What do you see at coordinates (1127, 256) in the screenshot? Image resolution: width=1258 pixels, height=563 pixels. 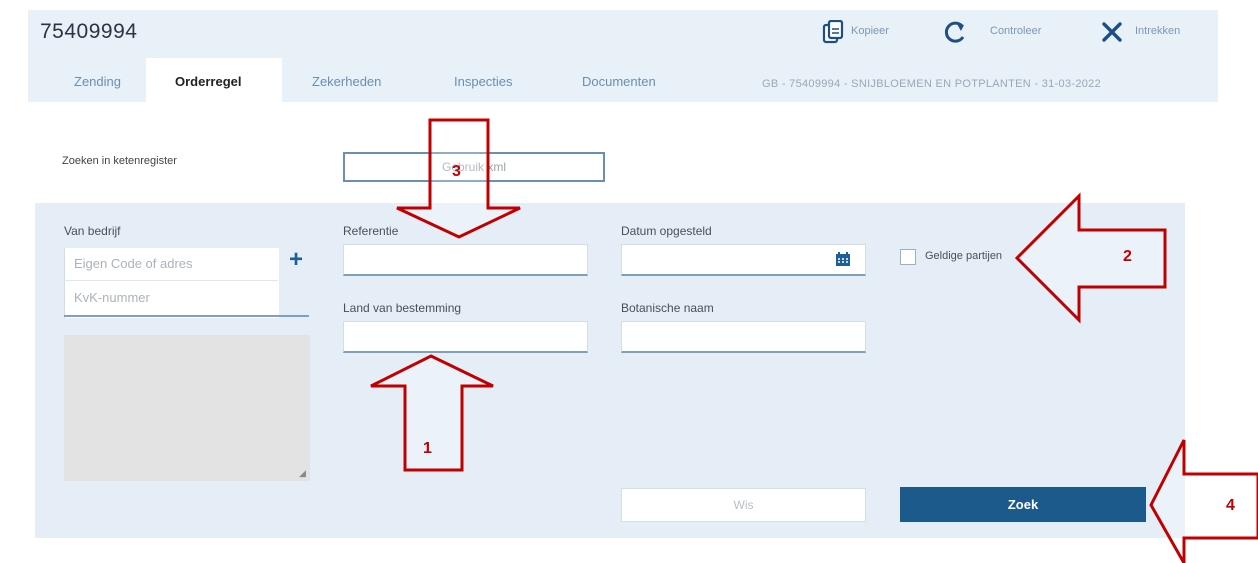 I see `annotation-number-2: 2` at bounding box center [1127, 256].